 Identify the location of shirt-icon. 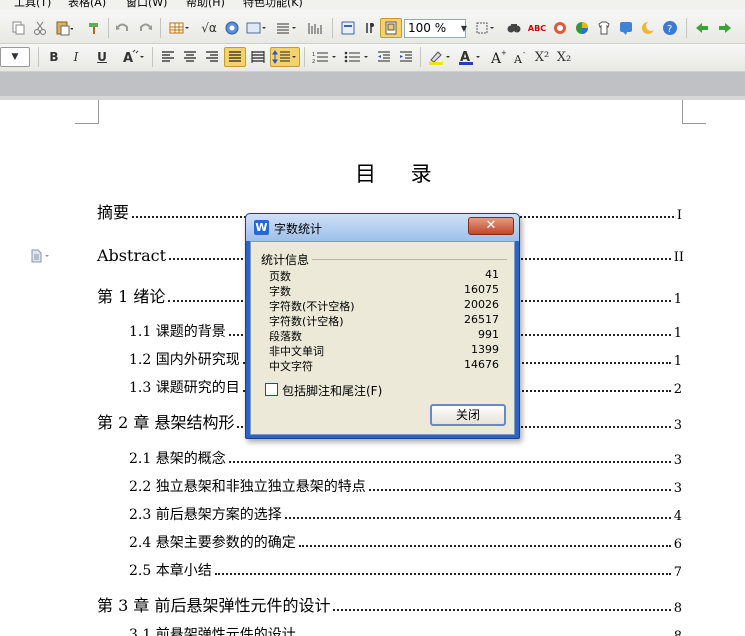
(604, 28).